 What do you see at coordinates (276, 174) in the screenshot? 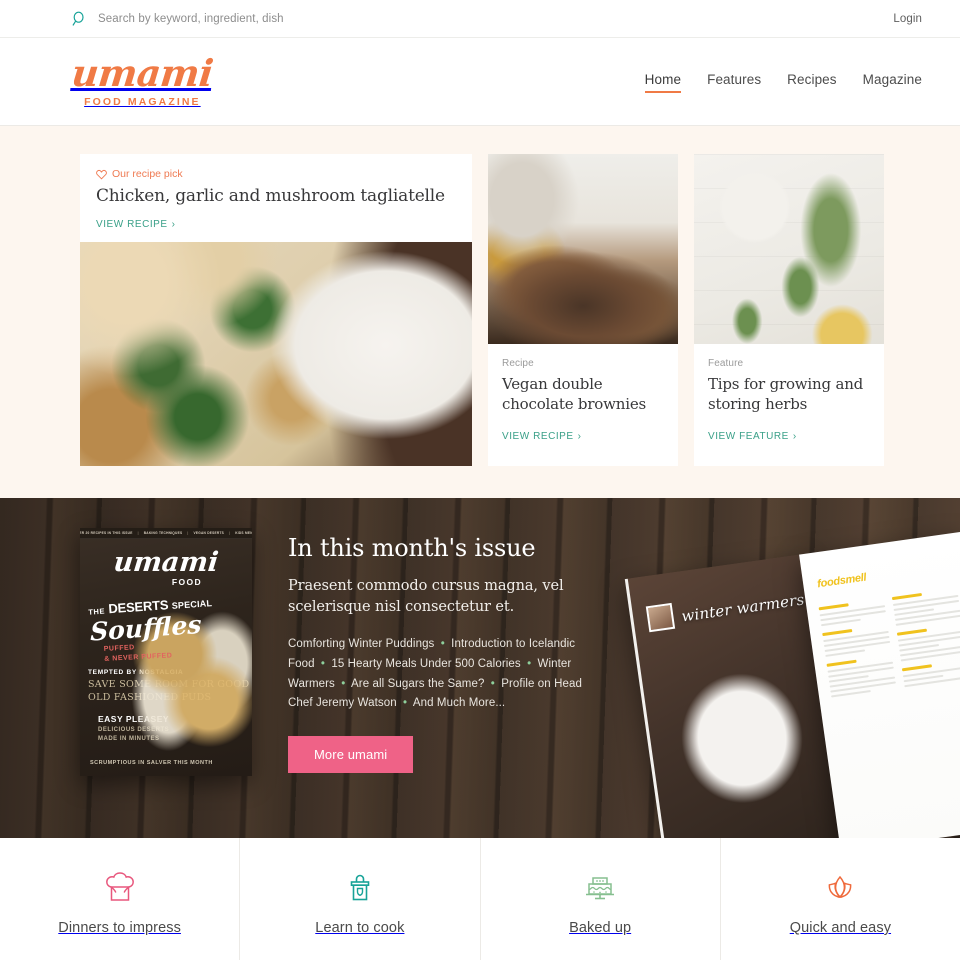
I see `recipe-pick-eyebrow: Our recipe pick` at bounding box center [276, 174].